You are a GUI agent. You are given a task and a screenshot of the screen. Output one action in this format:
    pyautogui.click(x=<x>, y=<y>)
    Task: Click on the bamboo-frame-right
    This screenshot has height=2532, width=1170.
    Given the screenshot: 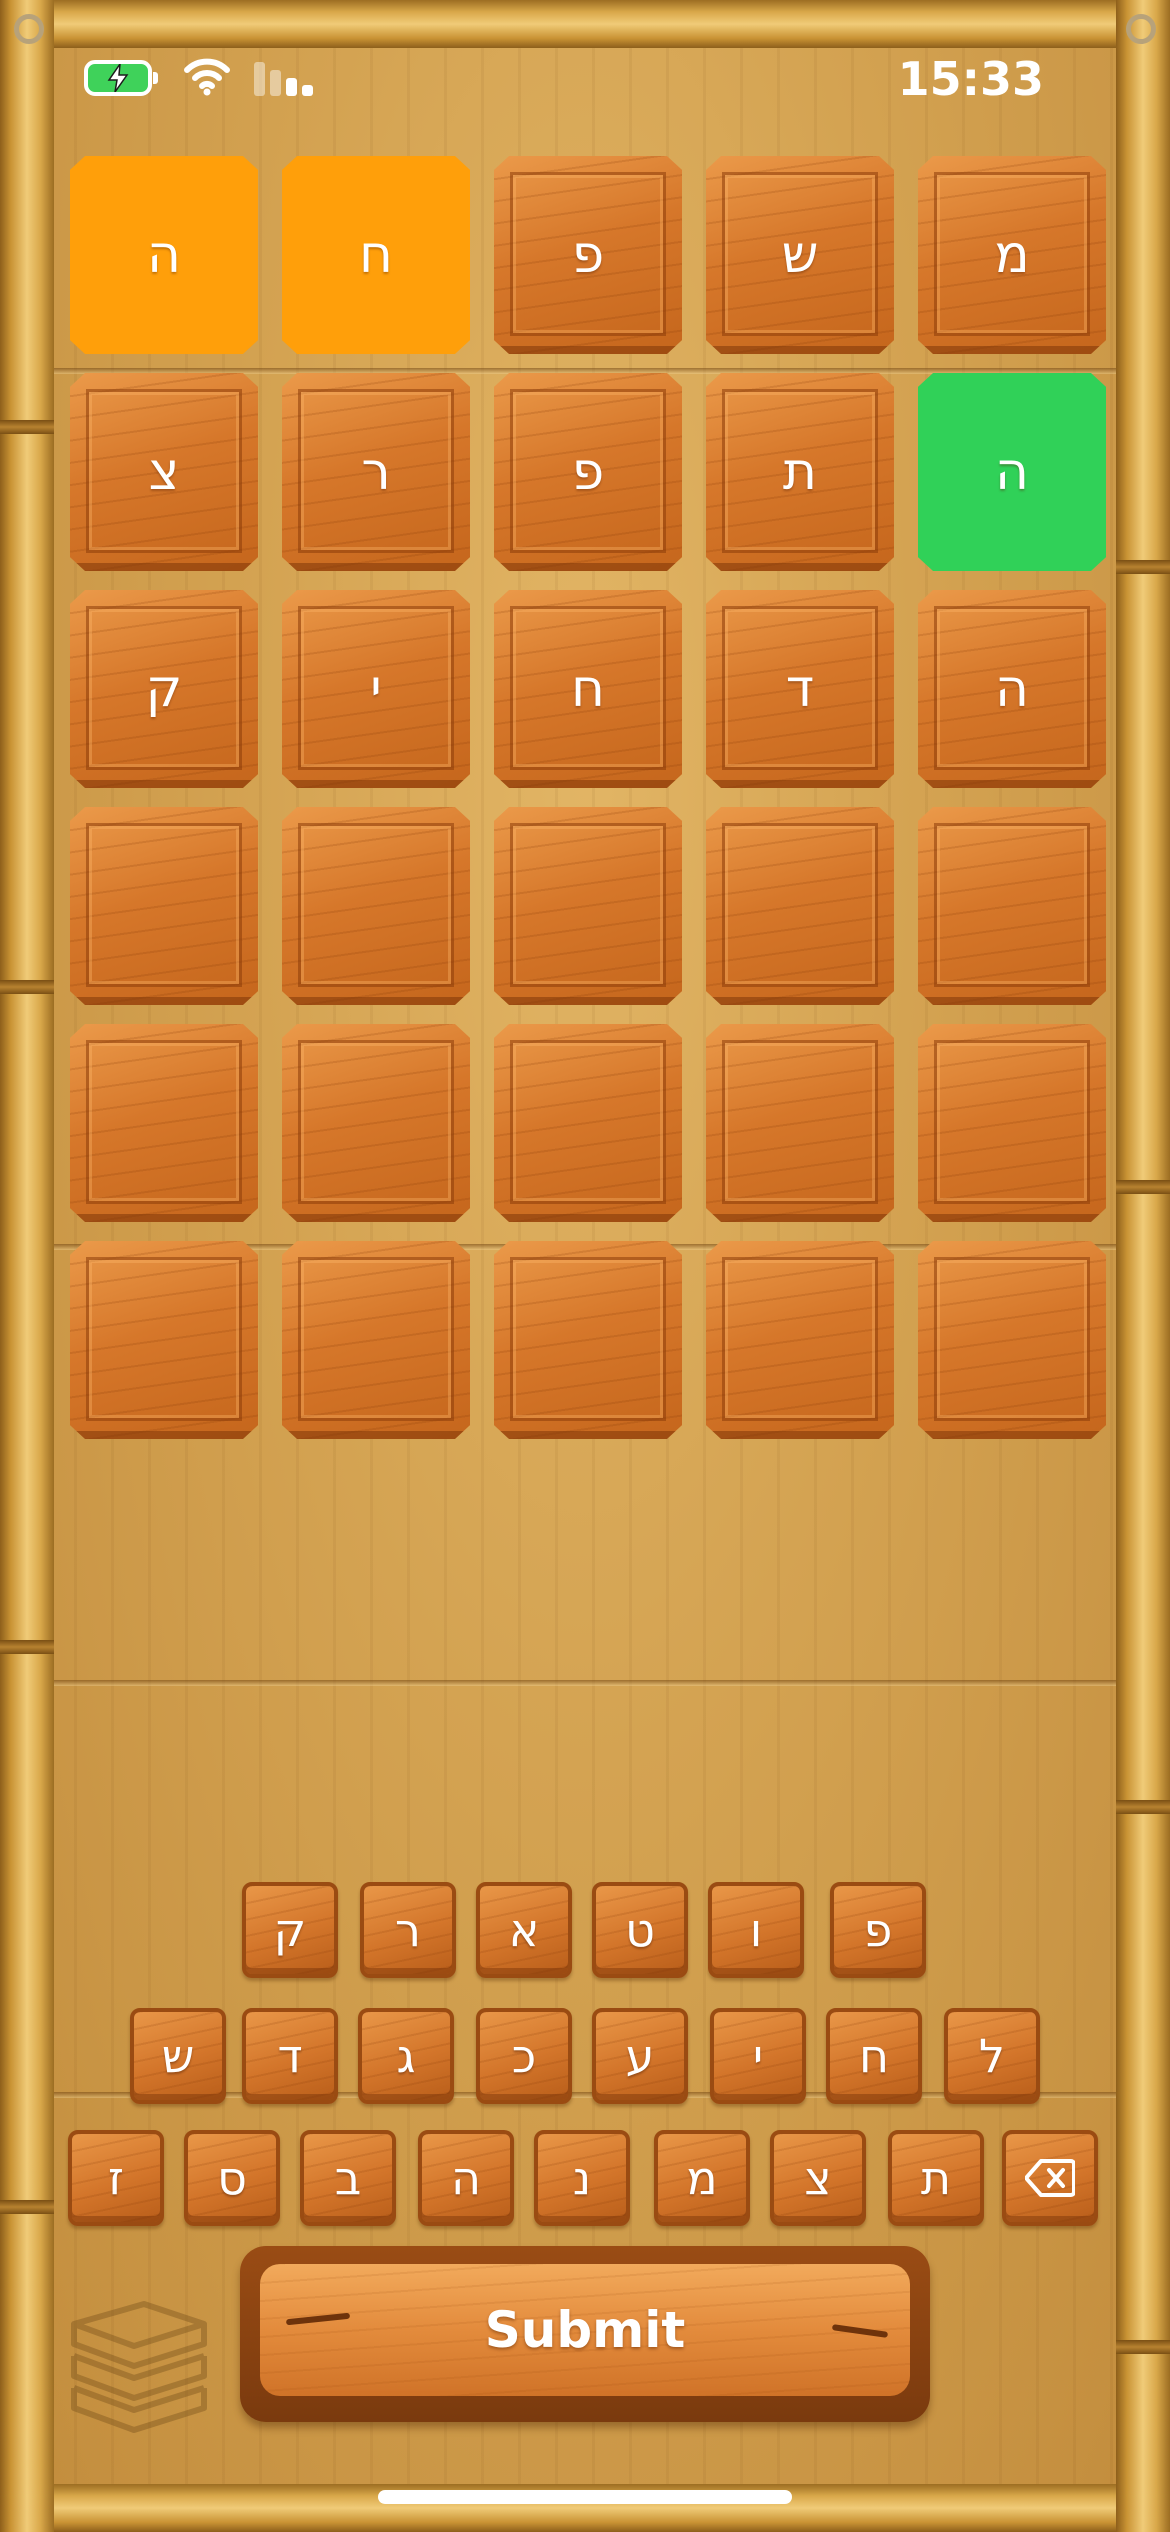 What is the action you would take?
    pyautogui.click(x=1143, y=1266)
    